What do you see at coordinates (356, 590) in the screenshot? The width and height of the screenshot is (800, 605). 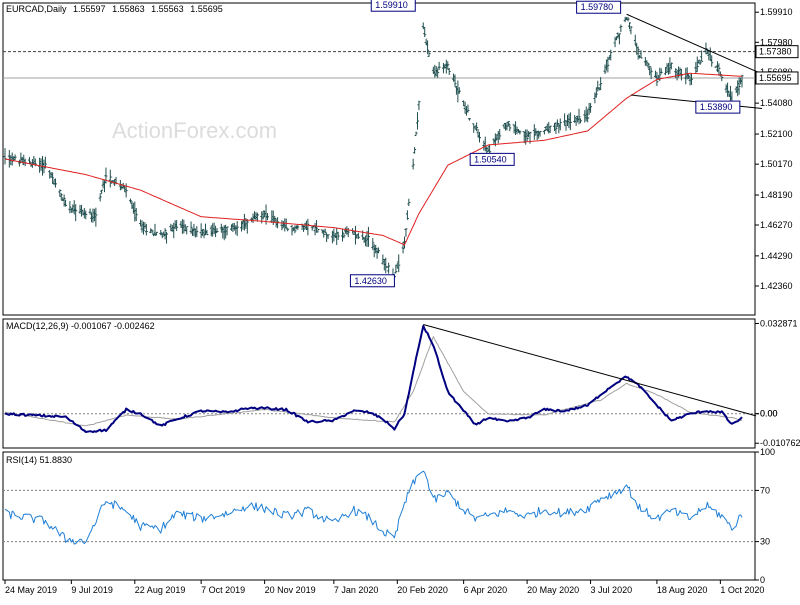 I see `time-tick-label: 7 Jan 2020` at bounding box center [356, 590].